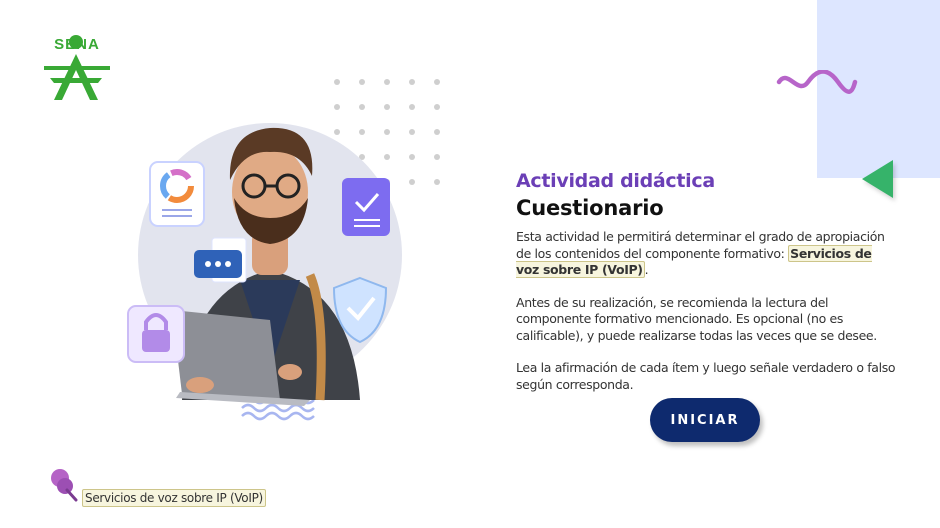 This screenshot has width=940, height=528. What do you see at coordinates (156, 334) in the screenshot?
I see `lock-icon` at bounding box center [156, 334].